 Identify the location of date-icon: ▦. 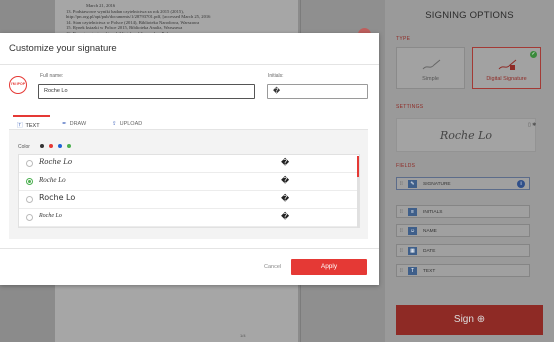
(412, 251).